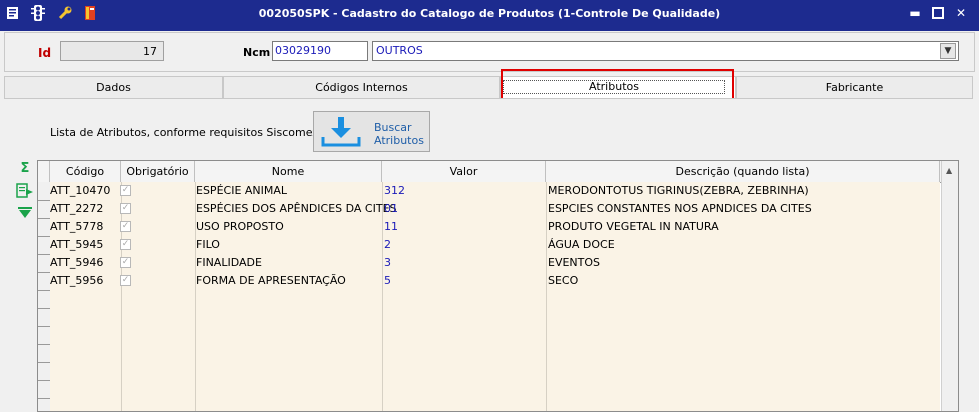 This screenshot has width=979, height=412. What do you see at coordinates (633, 227) in the screenshot?
I see `cell-descricao: PRODUTO VEGETAL IN NATURA` at bounding box center [633, 227].